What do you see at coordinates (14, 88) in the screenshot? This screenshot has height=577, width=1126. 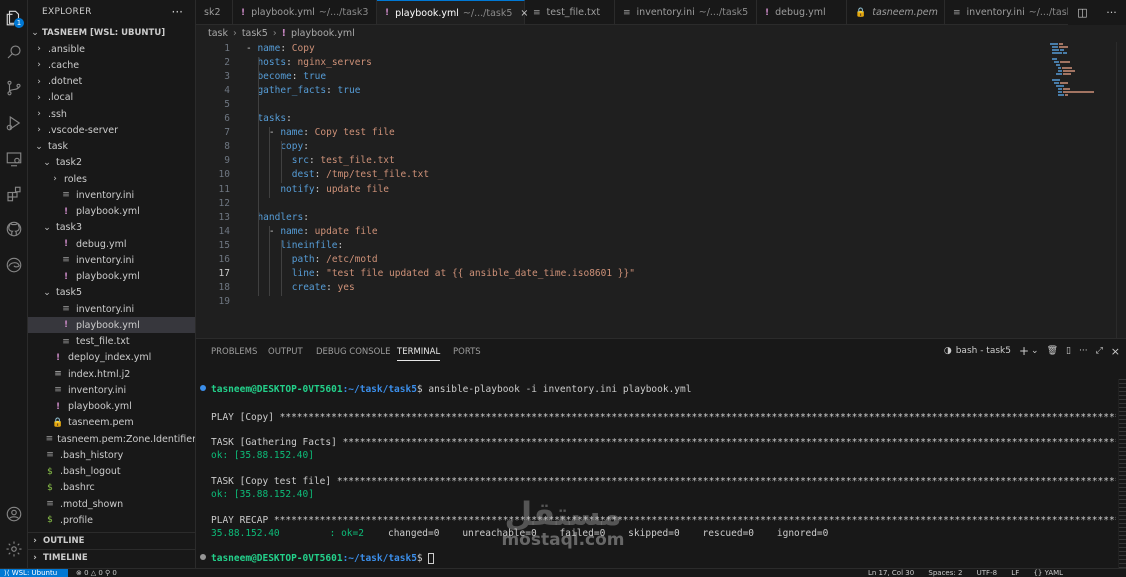 I see `source-control-icon` at bounding box center [14, 88].